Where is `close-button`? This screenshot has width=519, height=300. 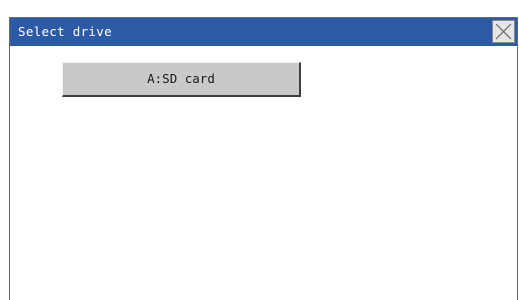
close-button is located at coordinates (503, 31).